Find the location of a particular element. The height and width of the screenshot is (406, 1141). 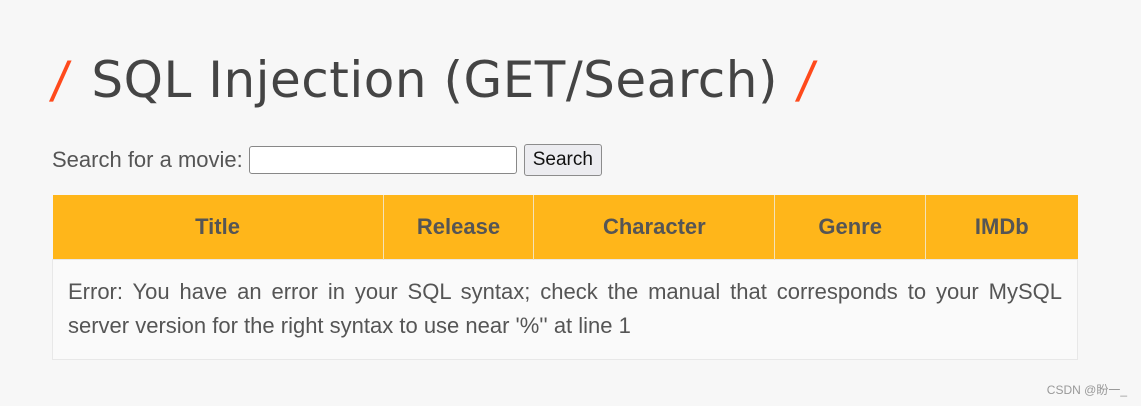

column-header-imdb: IMDb is located at coordinates (1001, 227).